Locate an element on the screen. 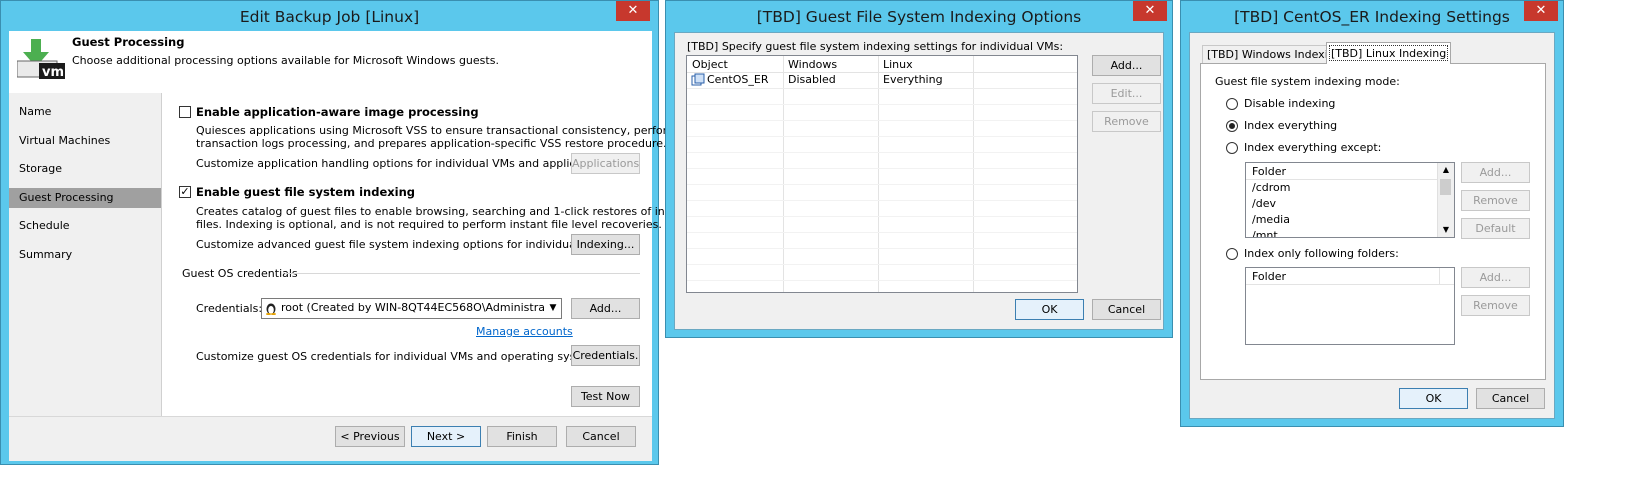 This screenshot has width=1644, height=488. column-header-windows: Windows is located at coordinates (812, 64).